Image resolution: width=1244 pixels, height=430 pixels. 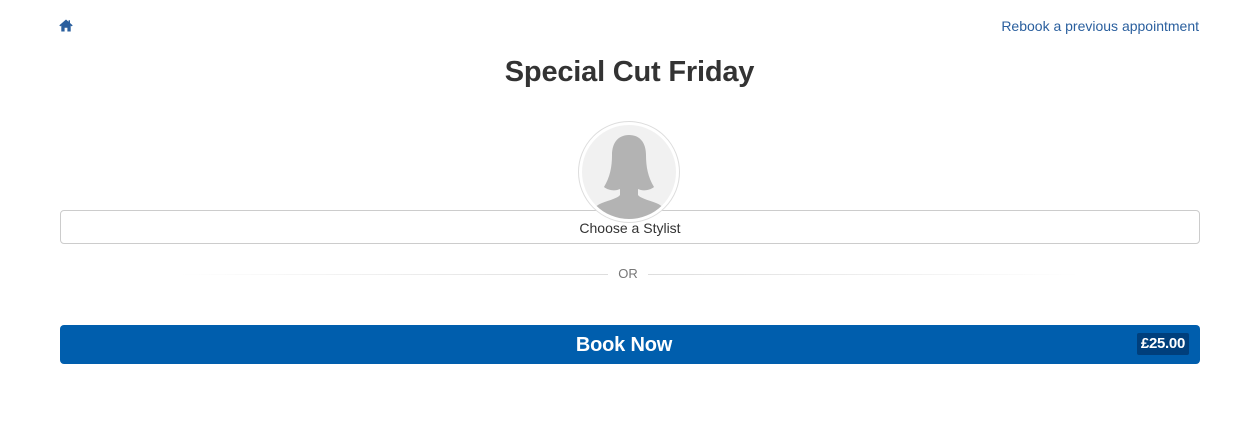 I want to click on stylist-avatar, so click(x=629, y=172).